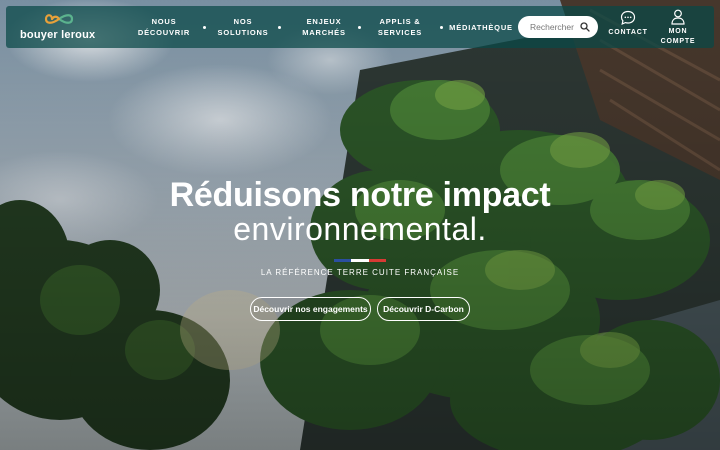 This screenshot has width=720, height=450. I want to click on nav-item-mediatheque: Médiathèque, so click(480, 27).